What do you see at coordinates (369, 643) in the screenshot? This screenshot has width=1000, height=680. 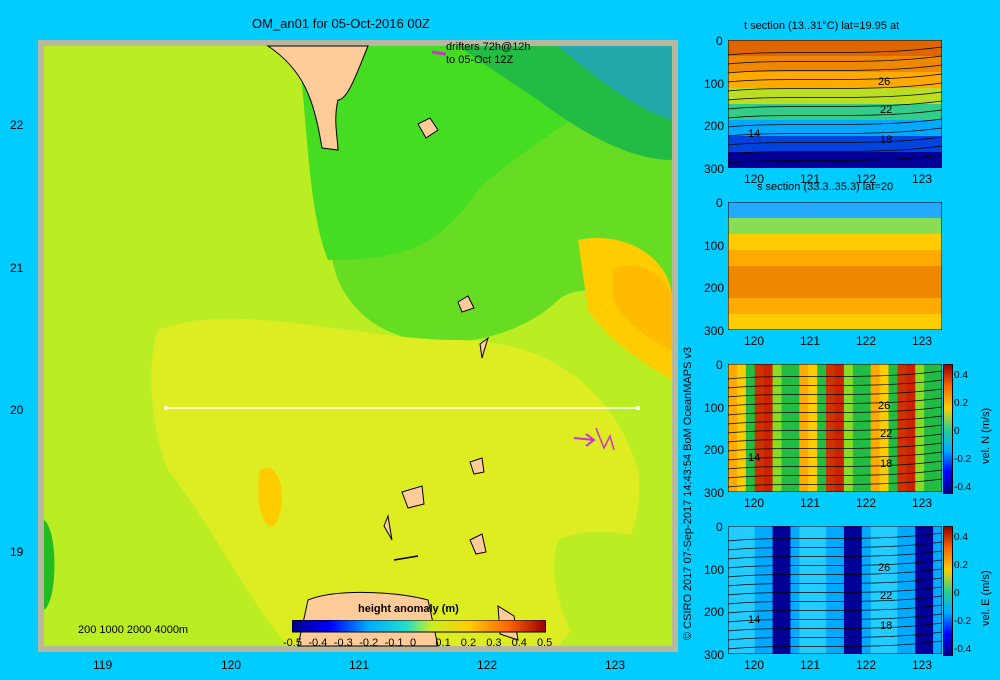 I see `colorbar-tick-label: -0.2` at bounding box center [369, 643].